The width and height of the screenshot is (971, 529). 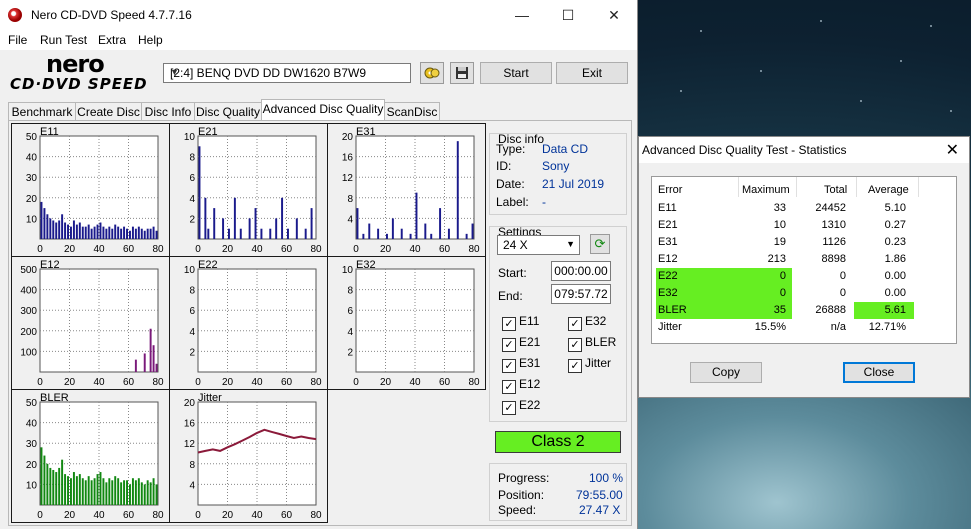 I want to click on drive-select: [2:4] BENQ DVD DD DW1620 B7W9 ▼, so click(x=287, y=73).